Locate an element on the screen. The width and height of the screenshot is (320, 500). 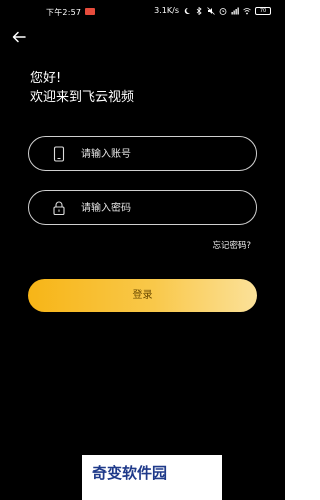
account-input is located at coordinates (161, 154).